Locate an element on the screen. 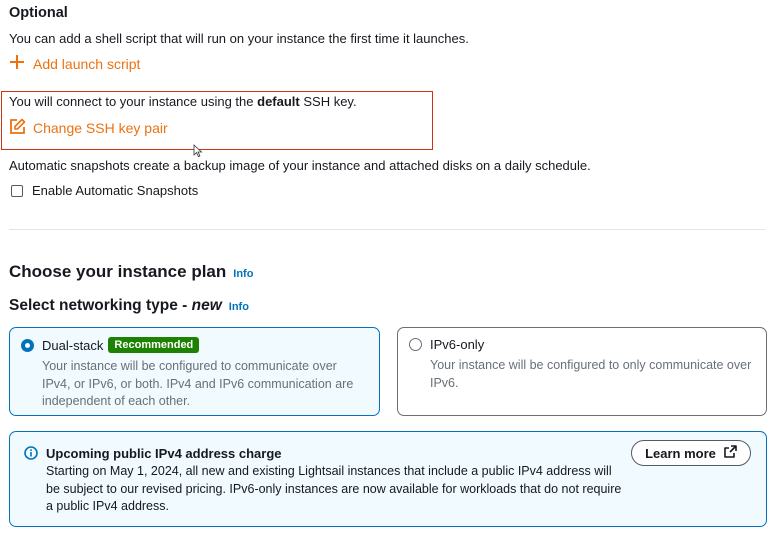  dual-stack-label: Dual-stack is located at coordinates (73, 345).